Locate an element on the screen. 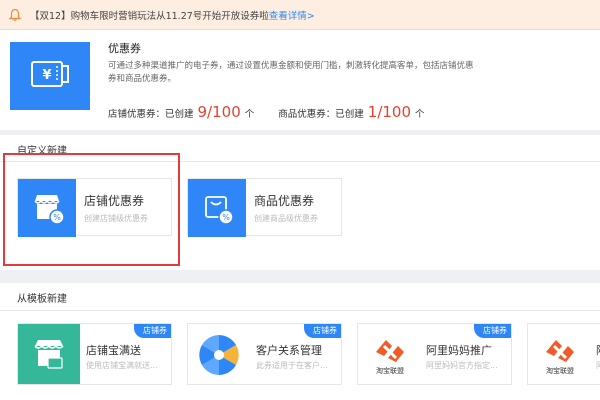  template-card-alimama: 淘宝联盟 阿里妈妈推广 阿里妈妈官方指定... 店铺券 is located at coordinates (434, 354).